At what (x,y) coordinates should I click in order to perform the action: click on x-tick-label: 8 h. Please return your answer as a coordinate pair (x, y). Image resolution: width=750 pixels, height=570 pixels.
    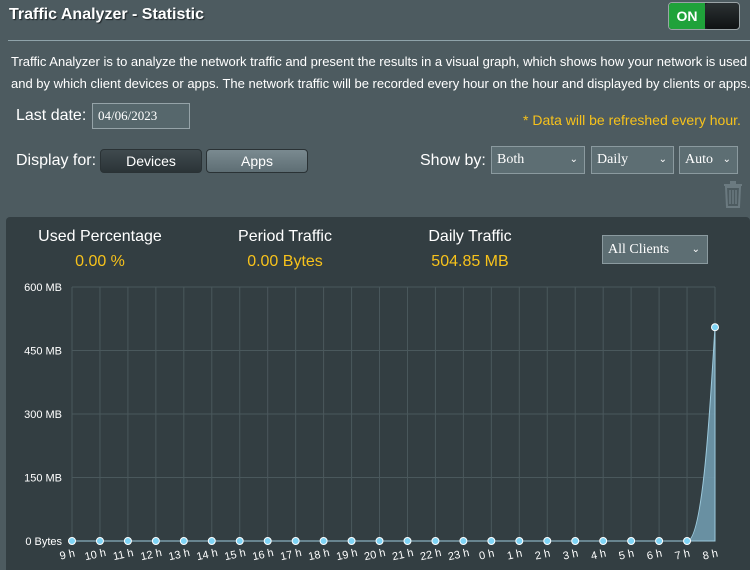
    Looking at the image, I should click on (710, 555).